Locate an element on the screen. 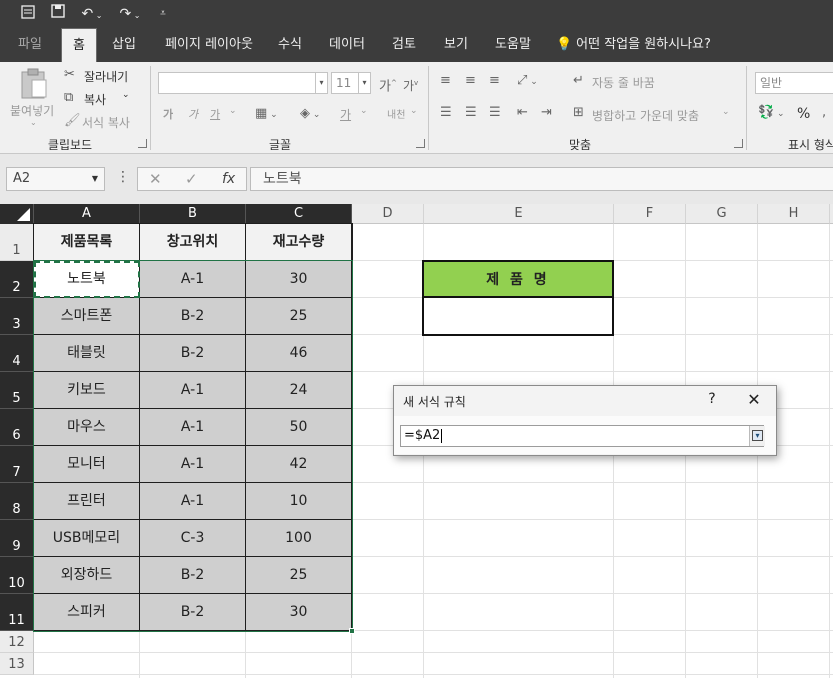 The height and width of the screenshot is (678, 833). table-cell: 스마트폰 is located at coordinates (87, 316).